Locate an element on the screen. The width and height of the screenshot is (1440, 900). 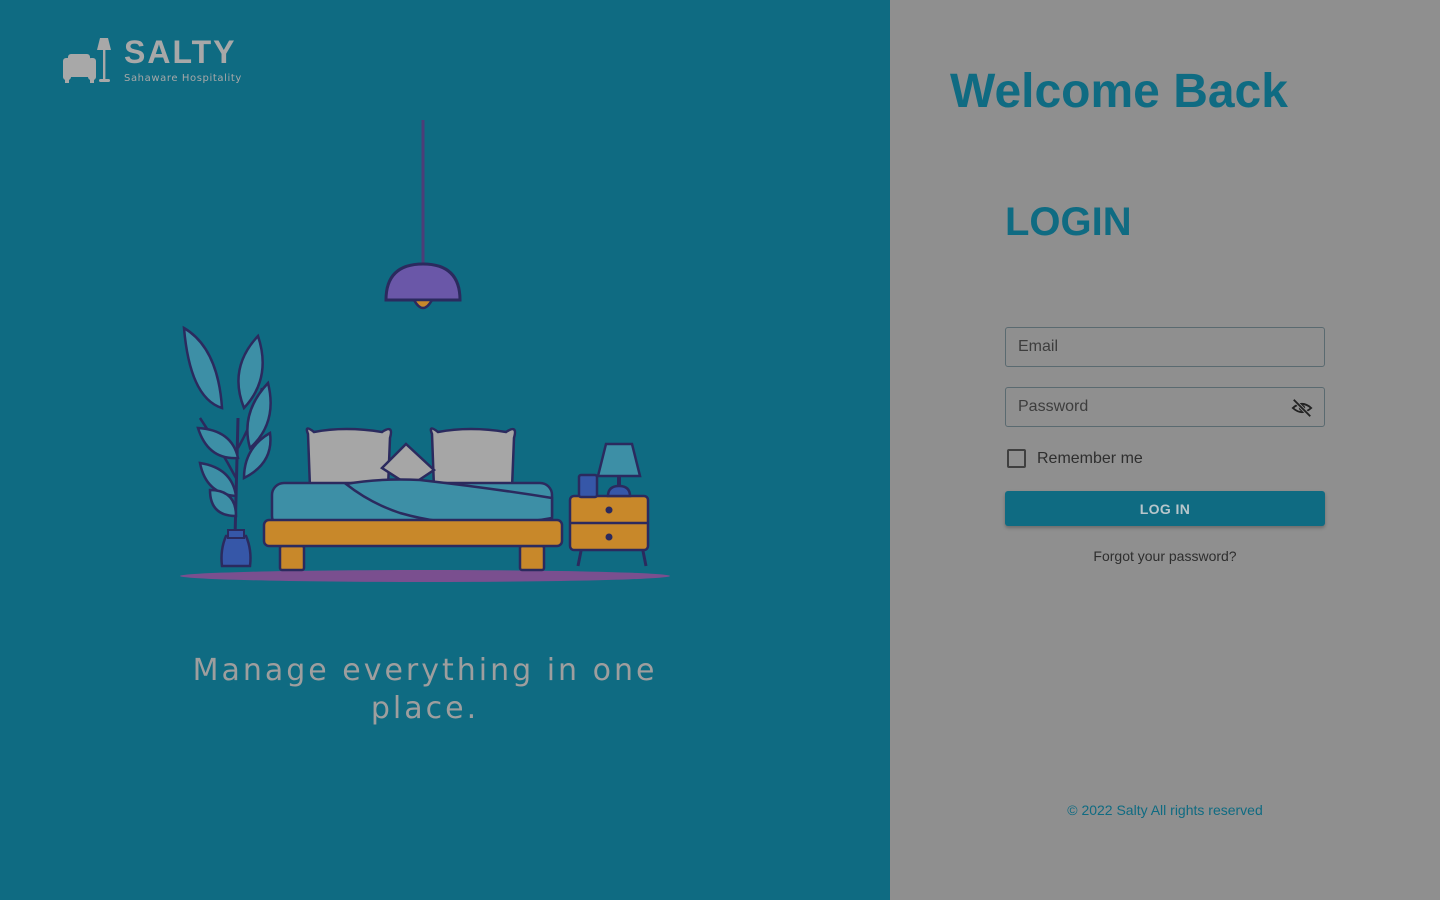
remember-me: Remember me is located at coordinates (1075, 458).